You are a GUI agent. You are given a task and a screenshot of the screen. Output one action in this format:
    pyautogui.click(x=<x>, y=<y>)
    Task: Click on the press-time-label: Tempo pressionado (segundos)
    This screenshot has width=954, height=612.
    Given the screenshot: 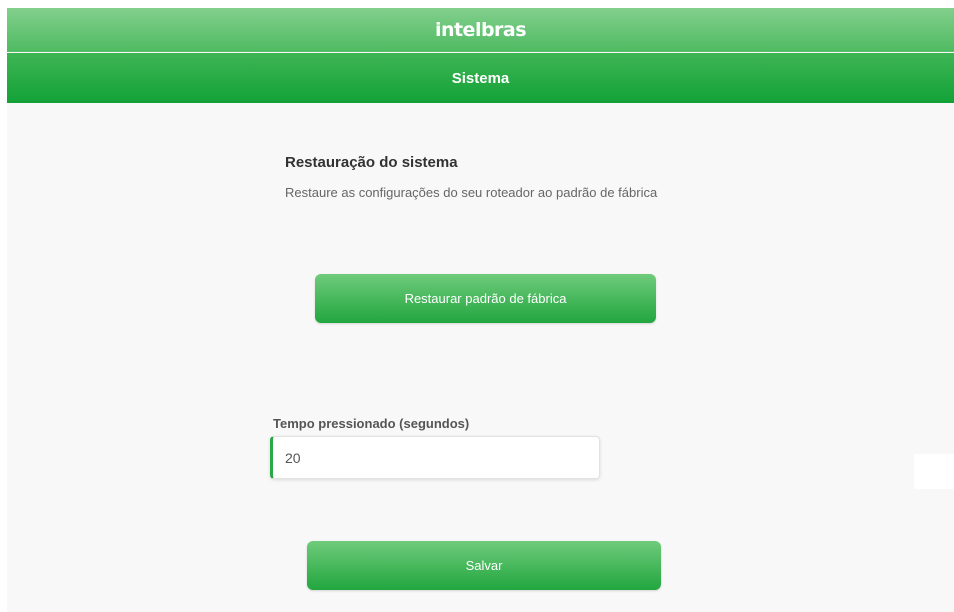 What is the action you would take?
    pyautogui.click(x=371, y=423)
    